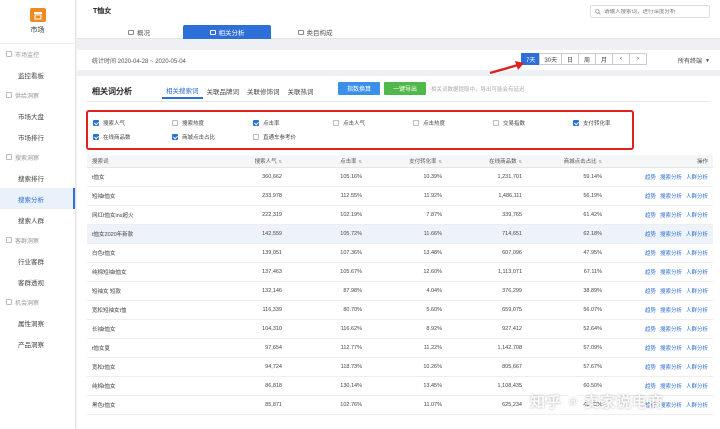  I want to click on metric-checkbox: 搜索热度, so click(188, 123).